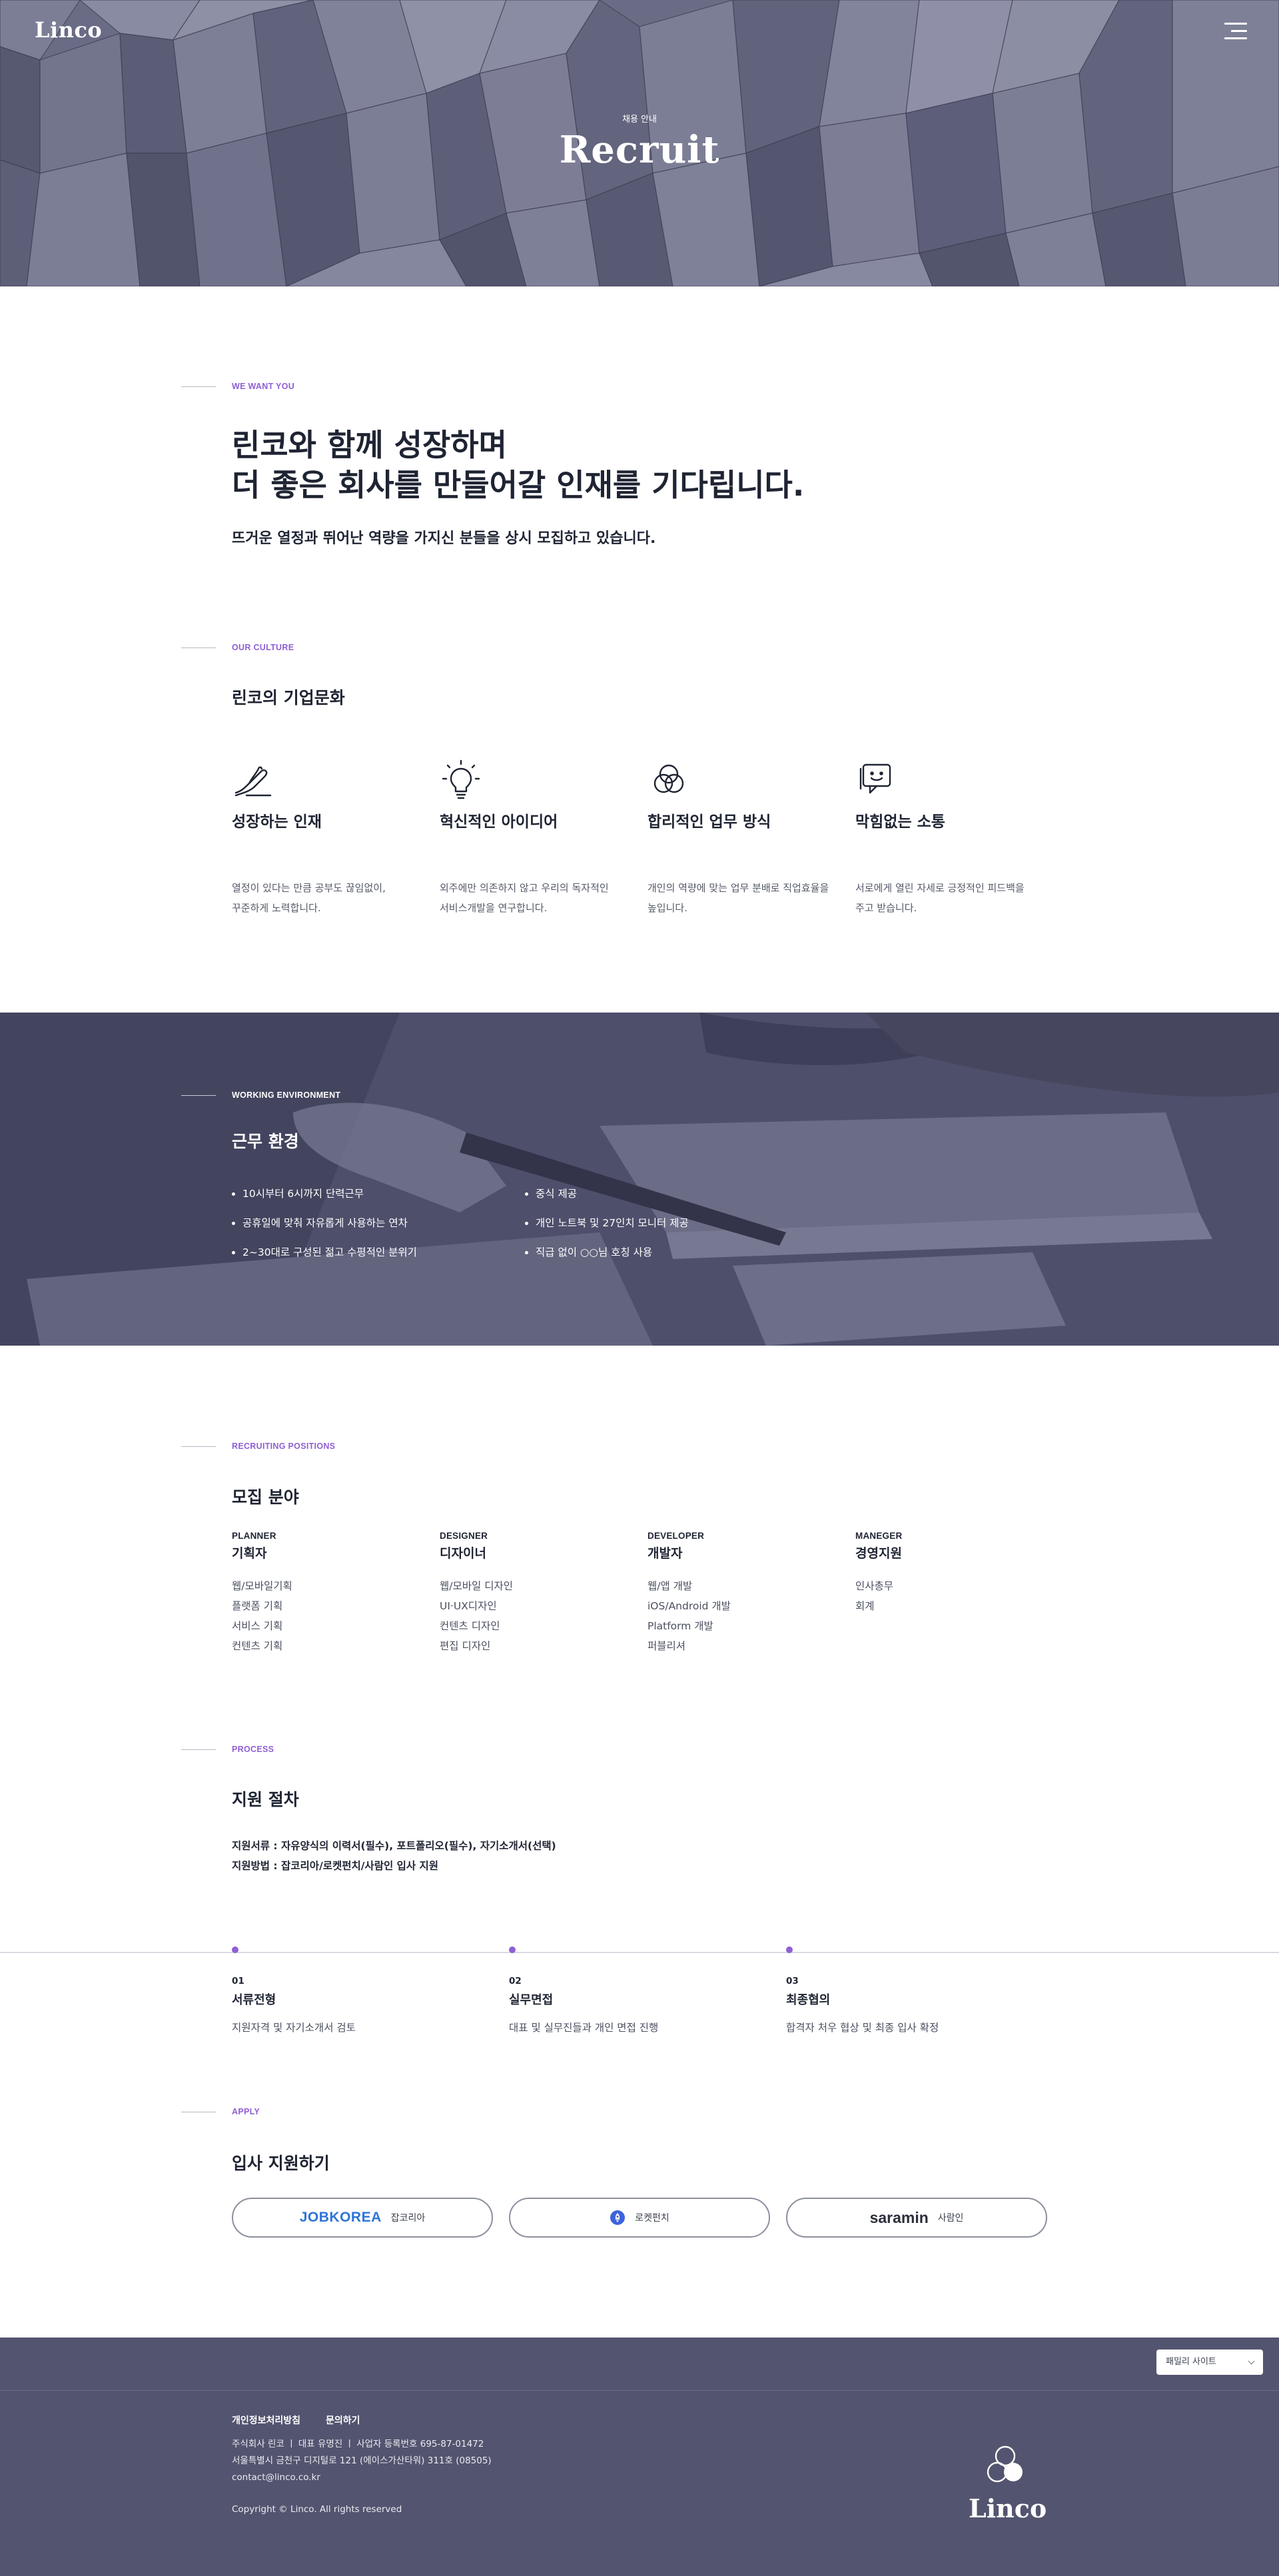  I want to click on jobkorea-apply-button: JOBKOREA 잡코리아, so click(362, 2218).